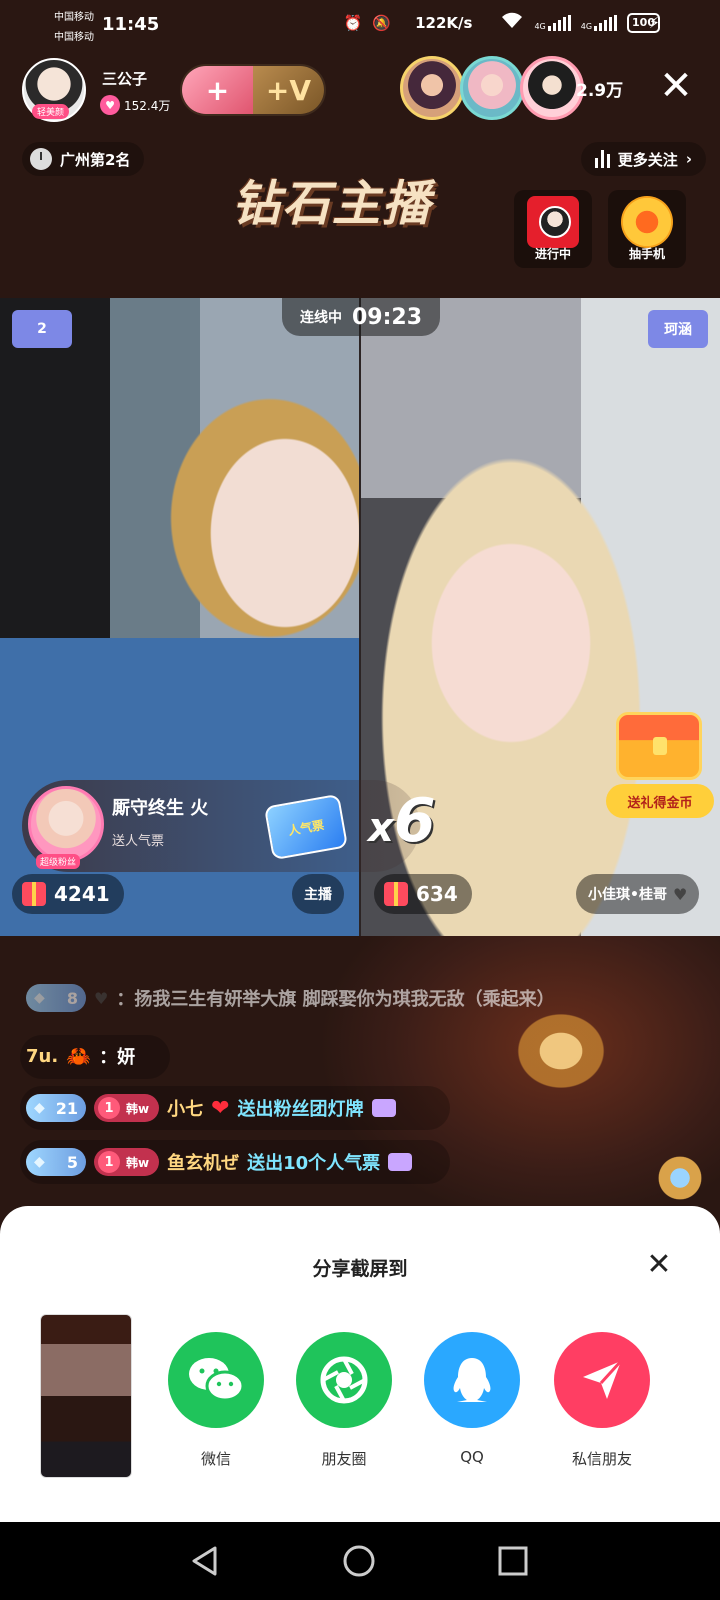 The height and width of the screenshot is (1600, 720). I want to click on gift-count-value: 6, so click(414, 821).